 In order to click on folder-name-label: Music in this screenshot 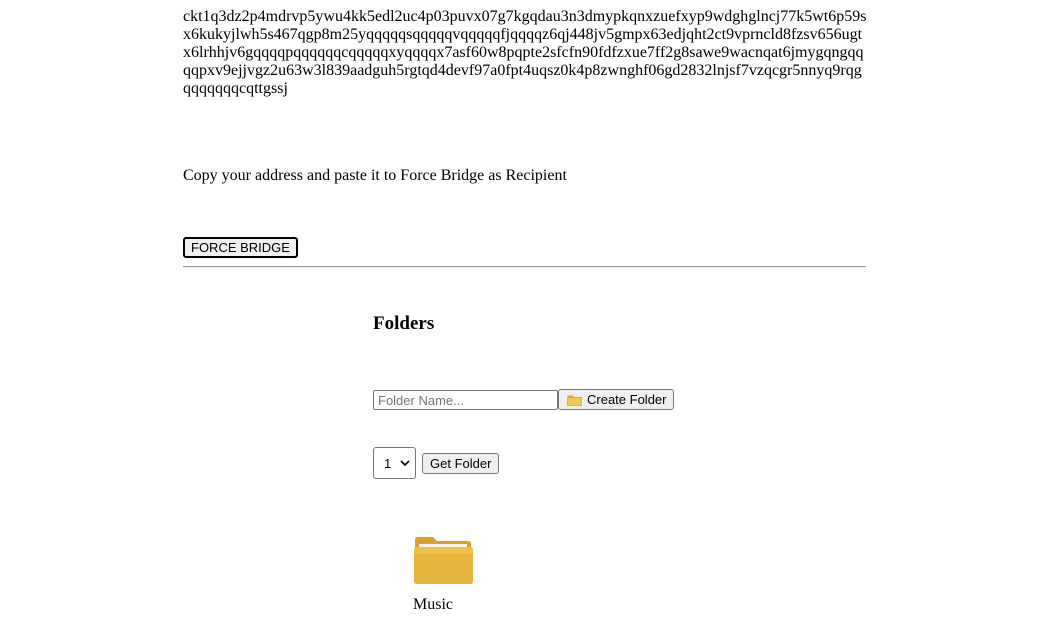, I will do `click(433, 604)`.